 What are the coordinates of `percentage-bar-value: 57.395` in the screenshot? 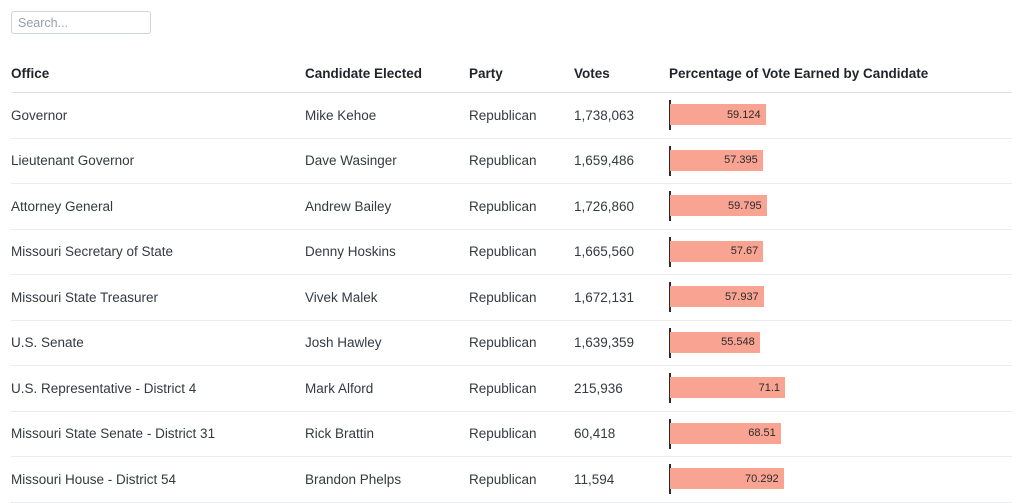 It's located at (741, 160).